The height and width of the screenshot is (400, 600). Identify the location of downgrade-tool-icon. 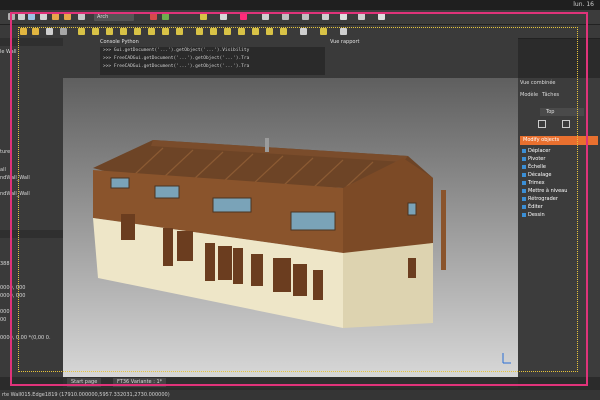
(269, 31).